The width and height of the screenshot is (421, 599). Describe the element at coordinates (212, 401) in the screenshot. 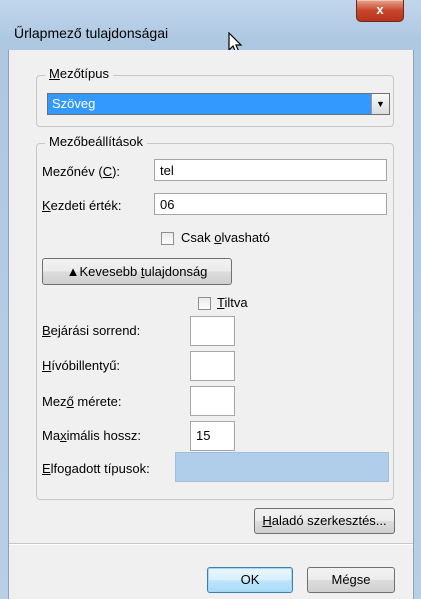

I see `field-size-input` at that location.